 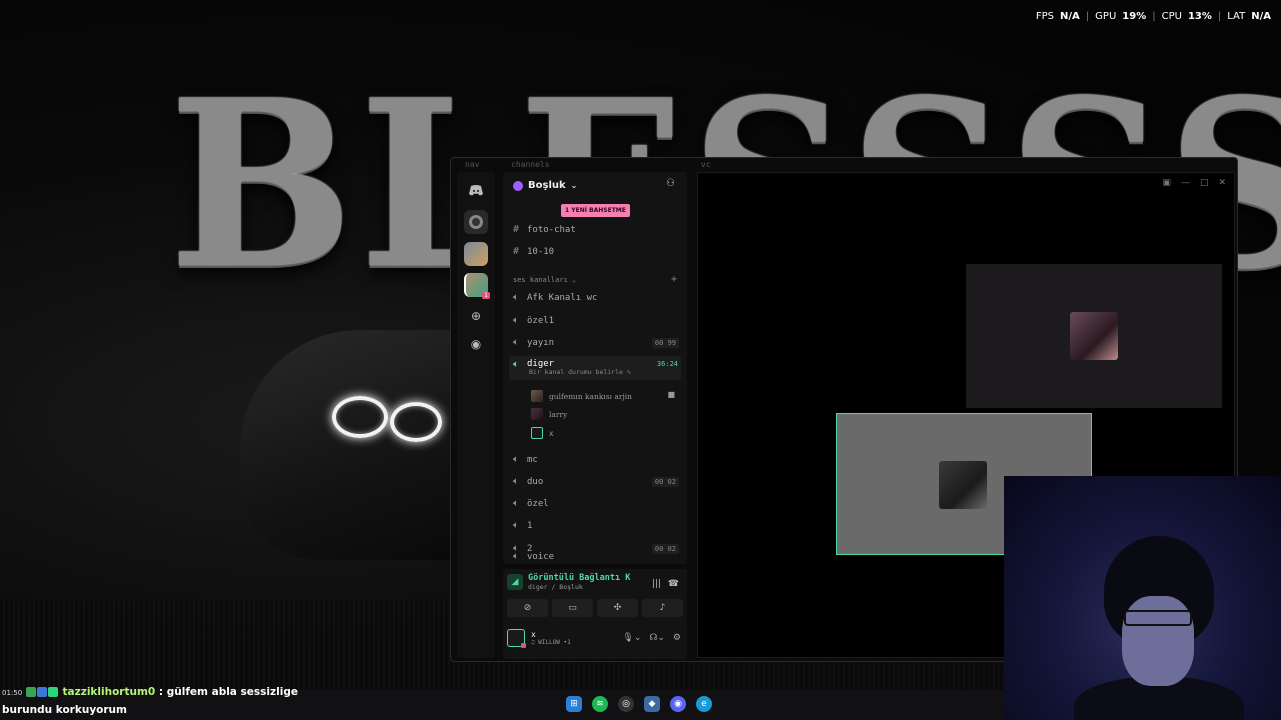 I want to click on current-user: x ♫ WILLOW •1 🎙︎⌄ ☊⌄ ⚙, so click(x=594, y=638).